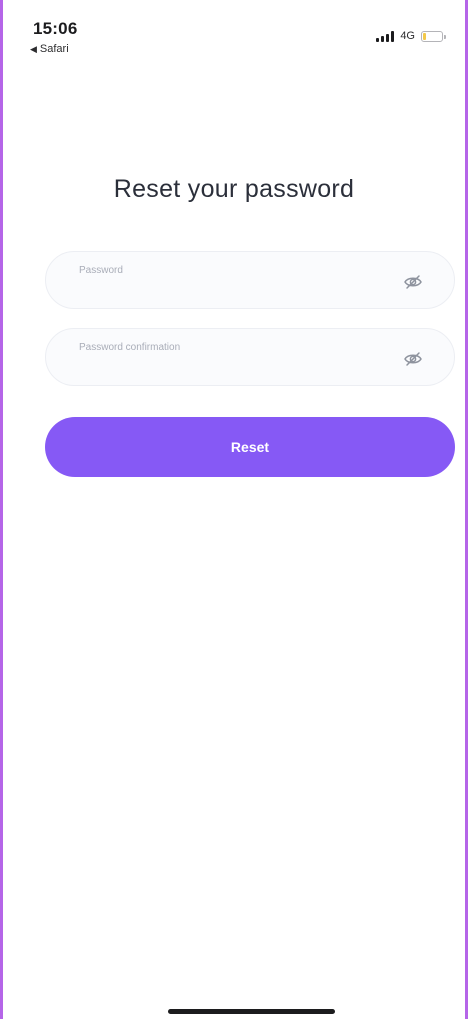 The height and width of the screenshot is (1019, 468). Describe the element at coordinates (250, 447) in the screenshot. I see `reset-button: Reset` at that location.